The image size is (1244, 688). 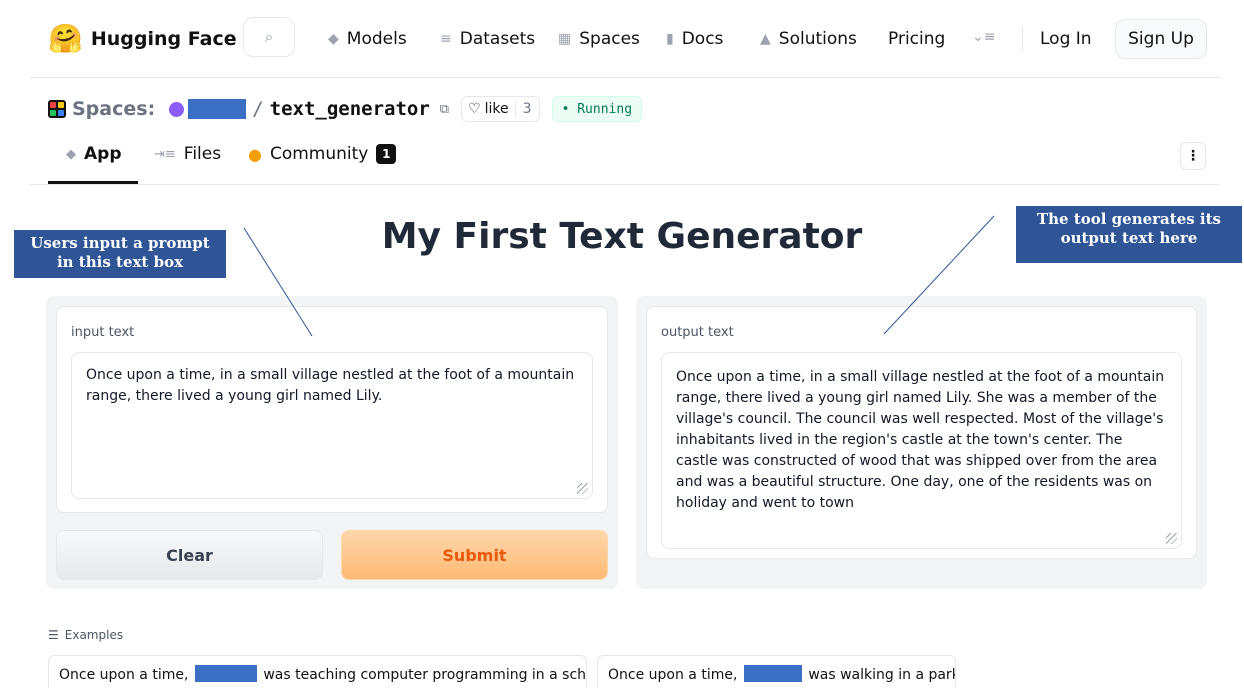 I want to click on nav-spaces: ▦ Spaces, so click(x=599, y=39).